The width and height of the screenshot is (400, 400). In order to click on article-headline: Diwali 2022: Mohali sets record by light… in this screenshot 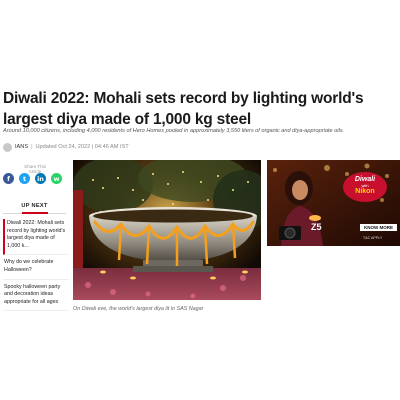, I will do `click(183, 109)`.